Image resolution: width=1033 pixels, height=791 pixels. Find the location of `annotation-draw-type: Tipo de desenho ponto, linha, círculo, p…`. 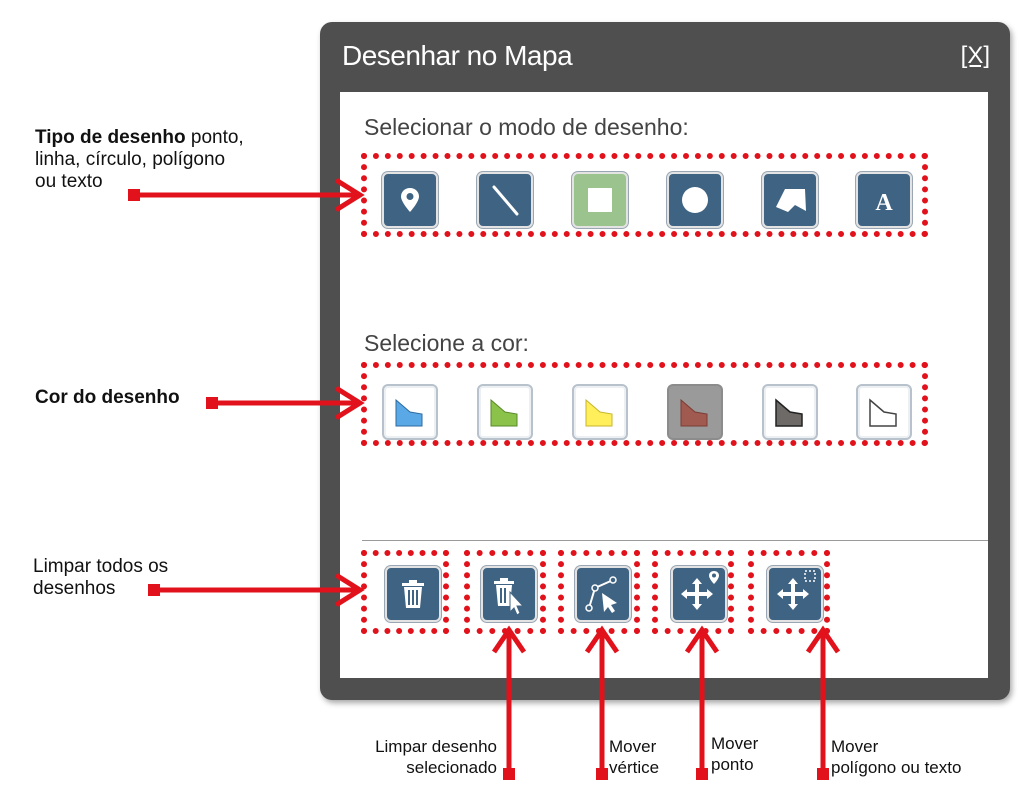

annotation-draw-type: Tipo de desenho ponto, linha, círculo, p… is located at coordinates (139, 159).